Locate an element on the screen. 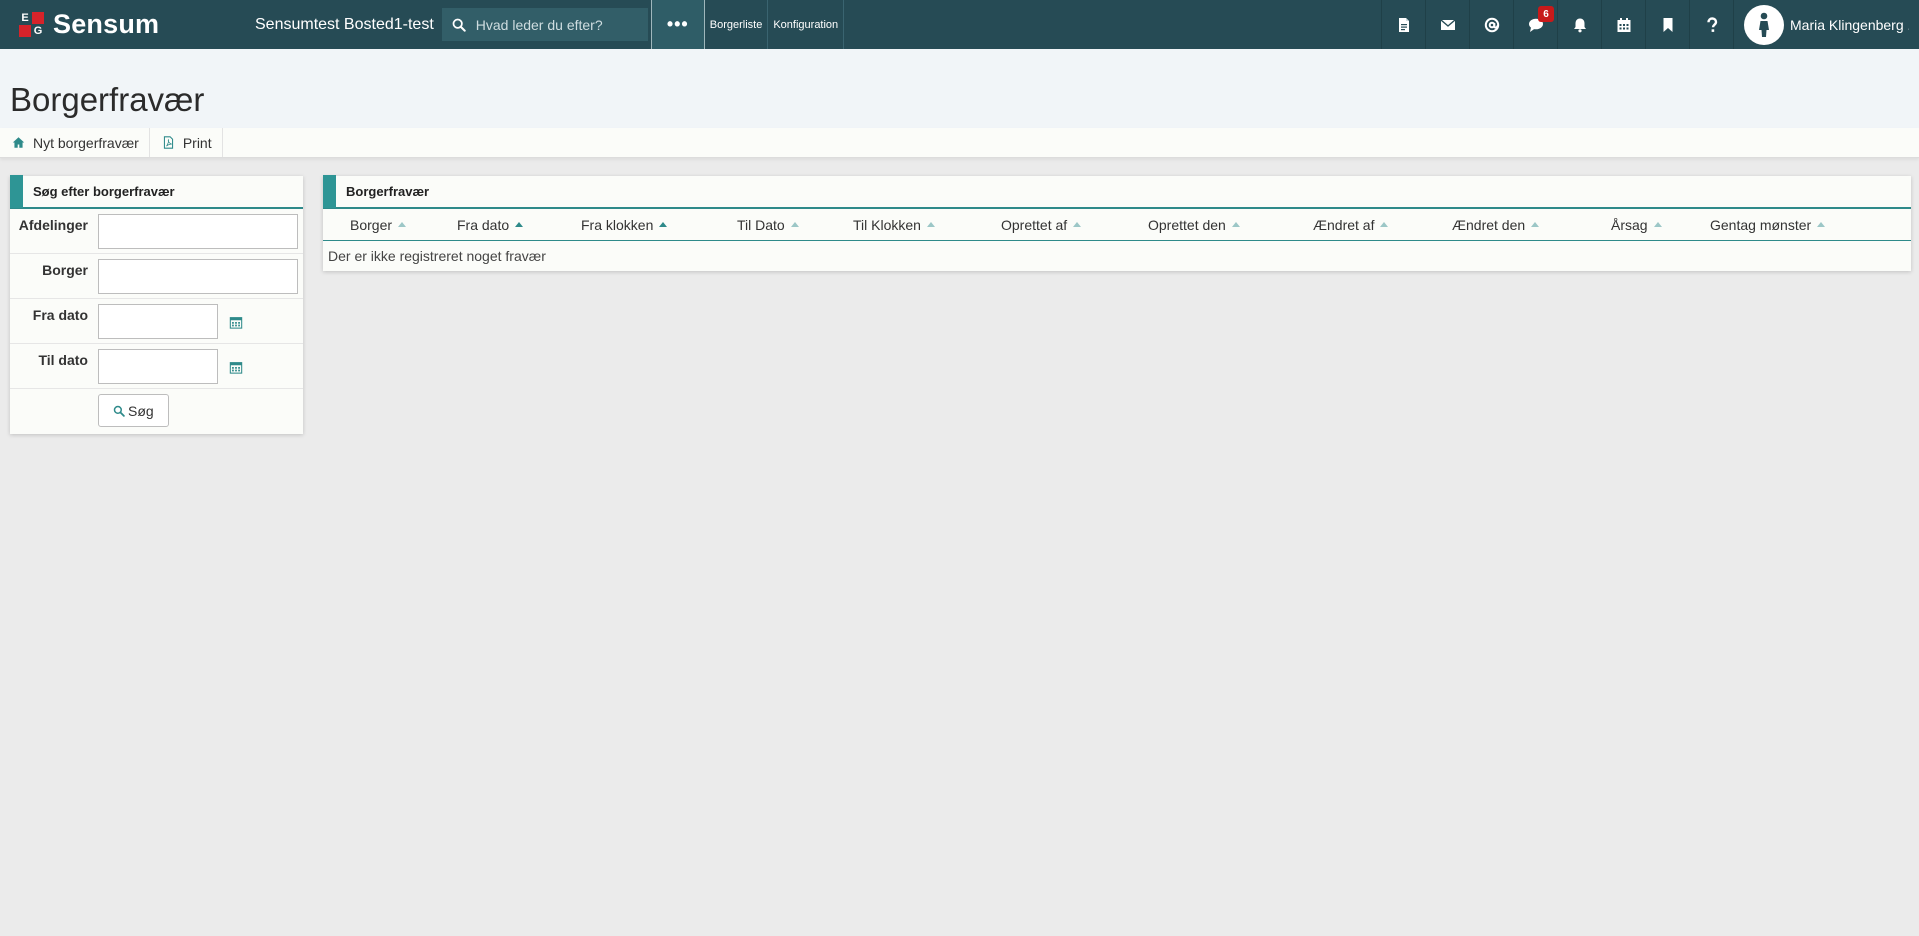 This screenshot has width=1919, height=936. global-search is located at coordinates (544, 24).